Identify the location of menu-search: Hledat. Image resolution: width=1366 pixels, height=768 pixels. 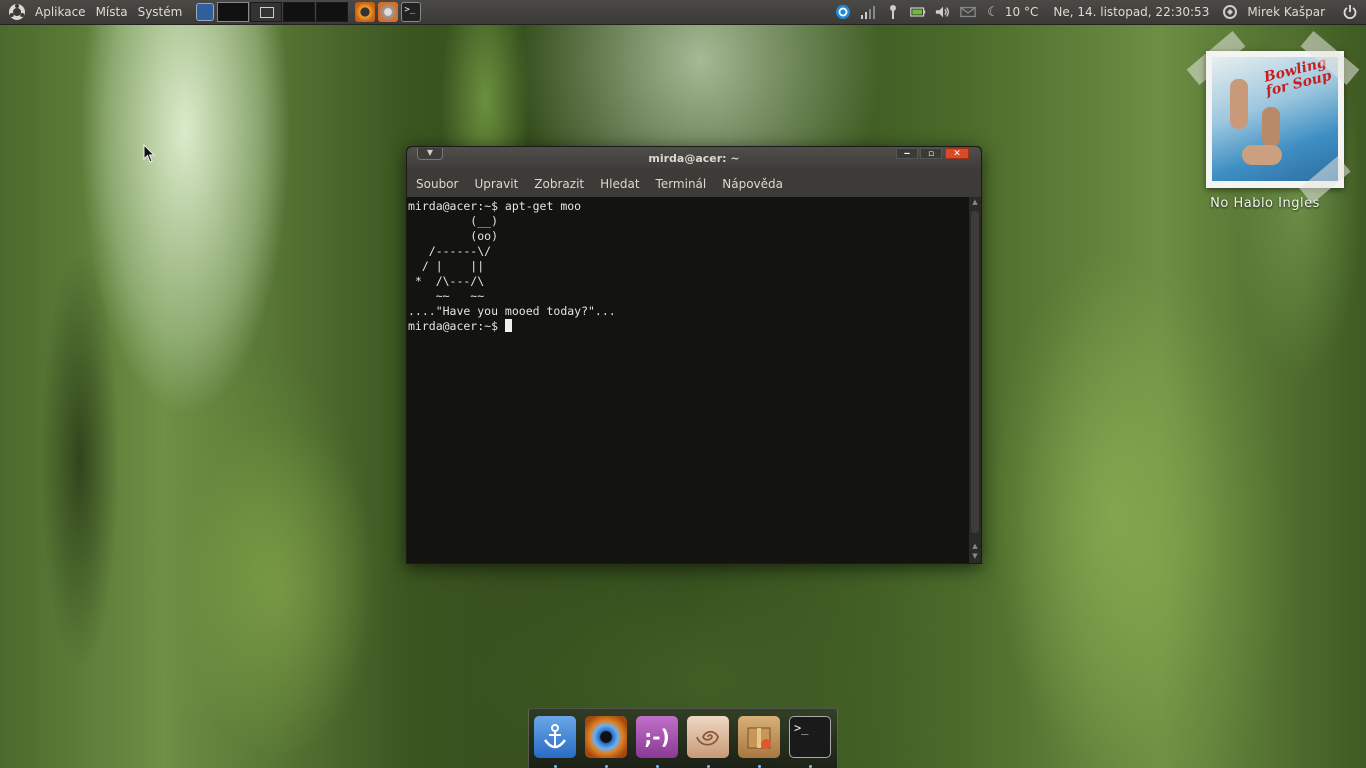
(619, 184).